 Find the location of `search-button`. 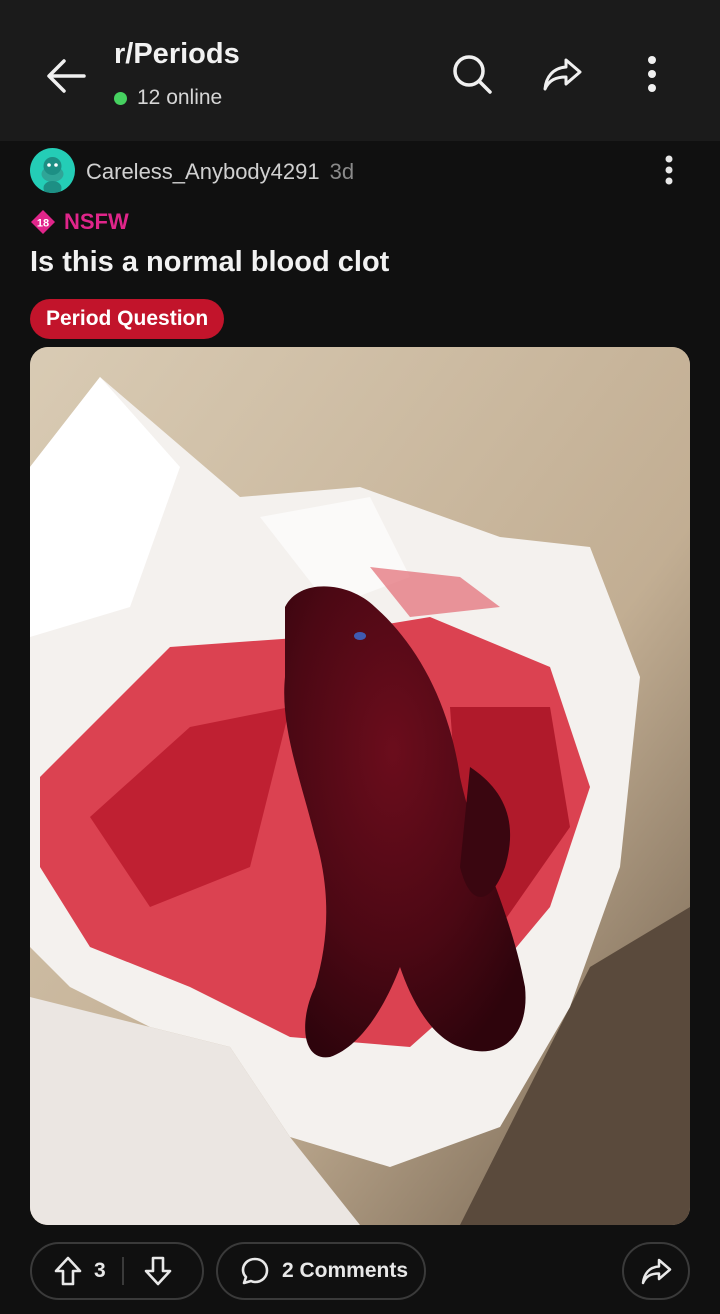

search-button is located at coordinates (472, 74).